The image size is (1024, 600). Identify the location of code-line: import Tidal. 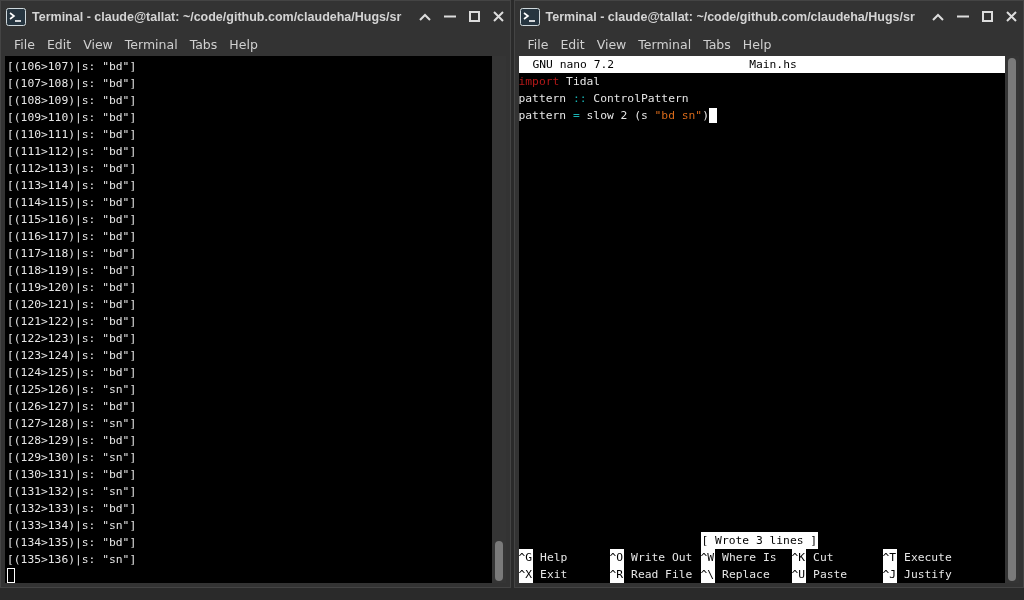
(559, 82).